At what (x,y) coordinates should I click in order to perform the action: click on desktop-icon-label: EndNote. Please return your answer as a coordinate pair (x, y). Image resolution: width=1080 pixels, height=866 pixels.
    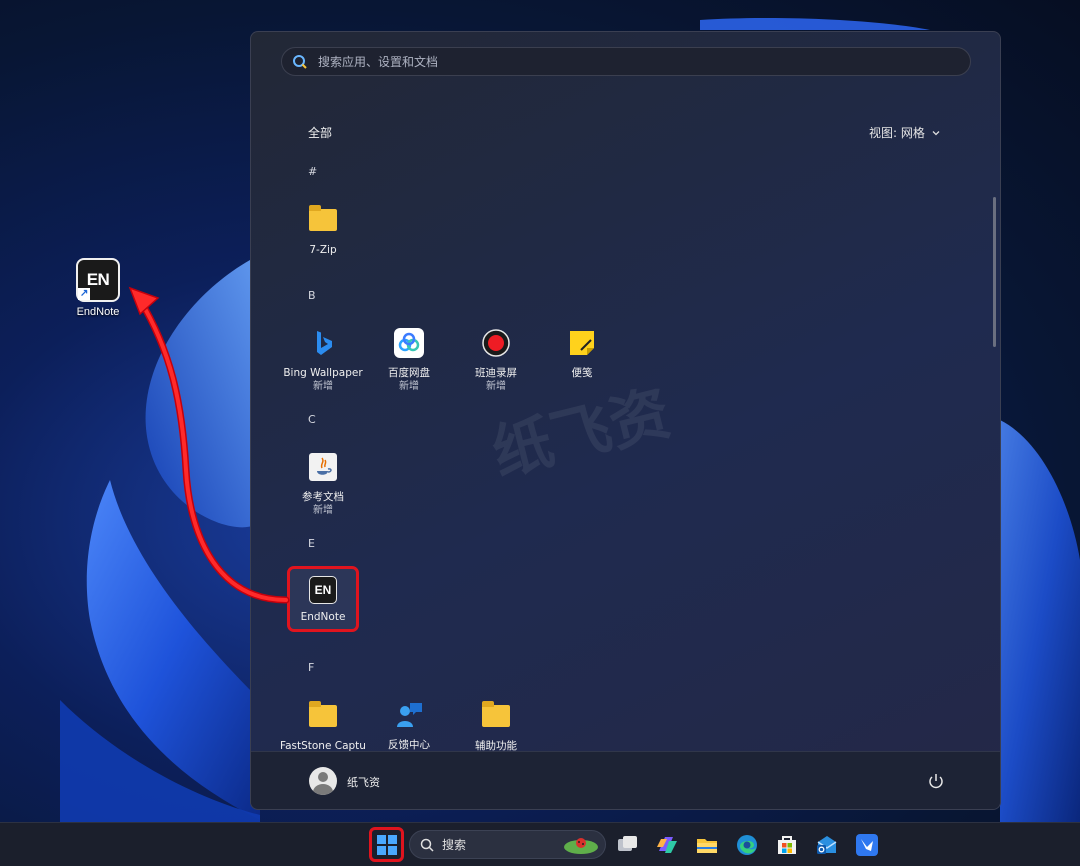
    Looking at the image, I should click on (98, 312).